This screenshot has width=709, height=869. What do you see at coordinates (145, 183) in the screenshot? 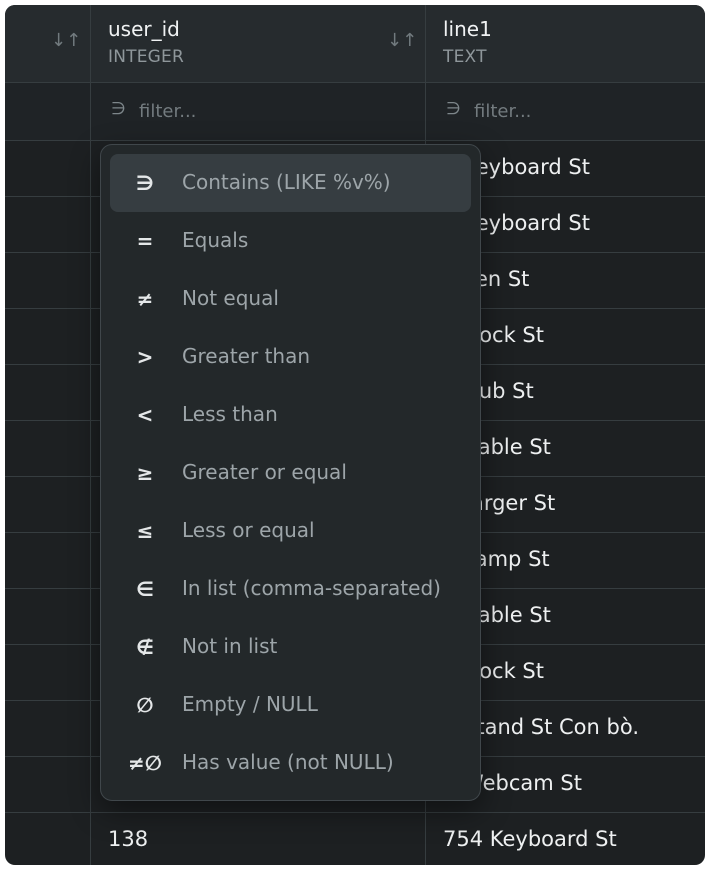
I see `operator-symbol-icon: ∋` at bounding box center [145, 183].